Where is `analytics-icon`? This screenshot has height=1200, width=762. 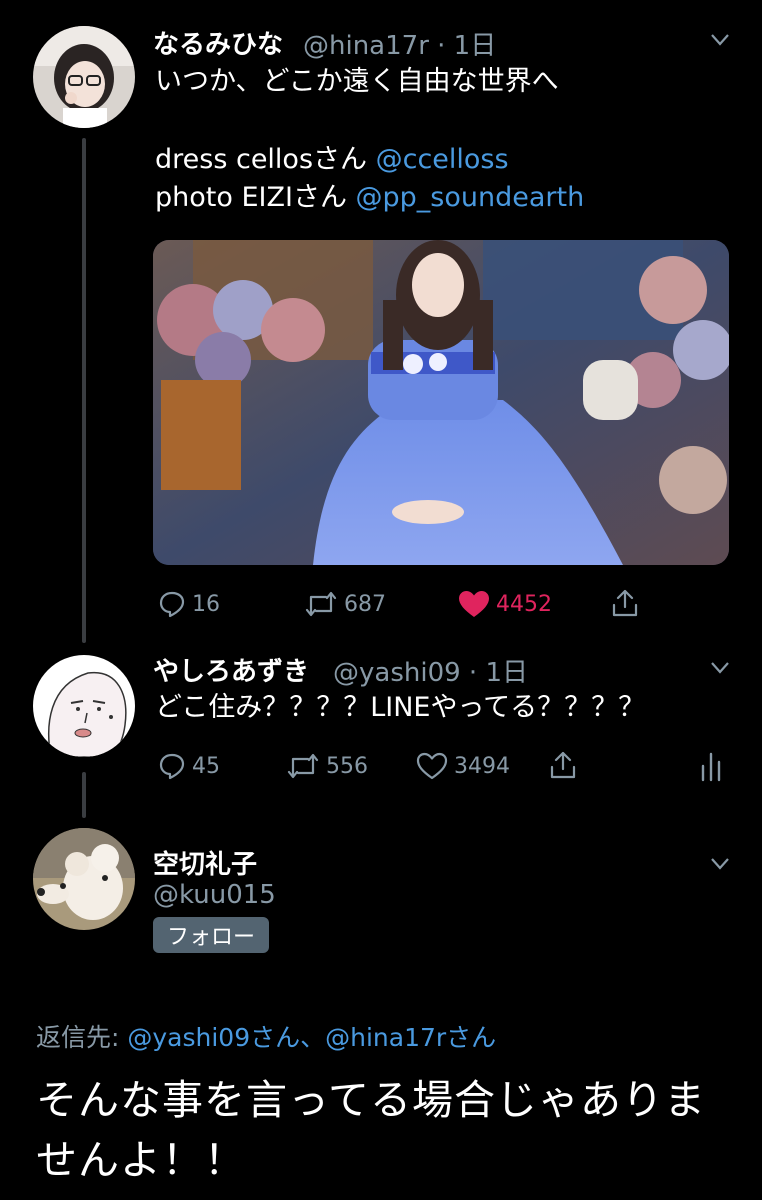
analytics-icon is located at coordinates (711, 767).